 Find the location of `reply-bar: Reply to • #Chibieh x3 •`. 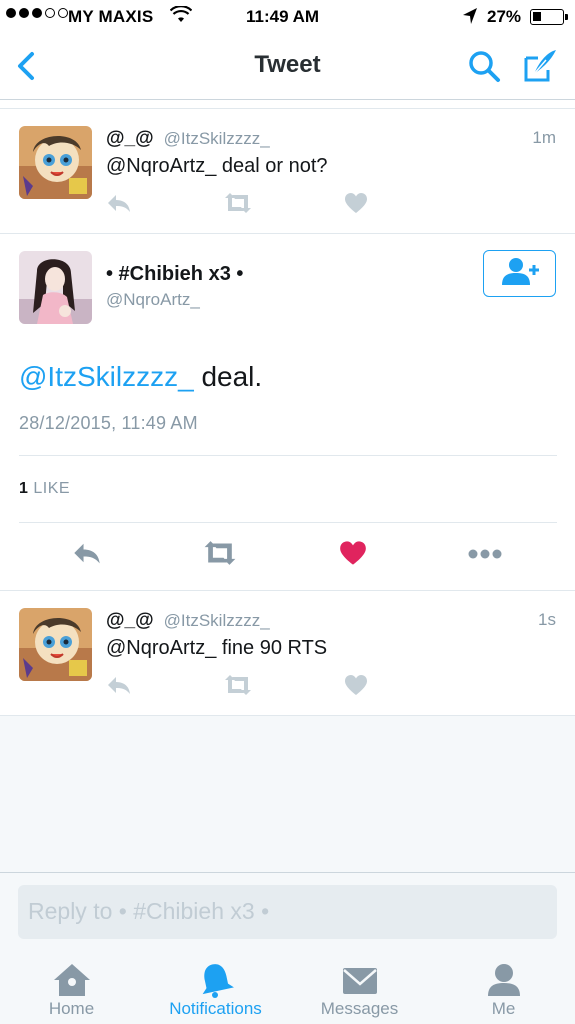

reply-bar: Reply to • #Chibieh x3 • is located at coordinates (287, 910).